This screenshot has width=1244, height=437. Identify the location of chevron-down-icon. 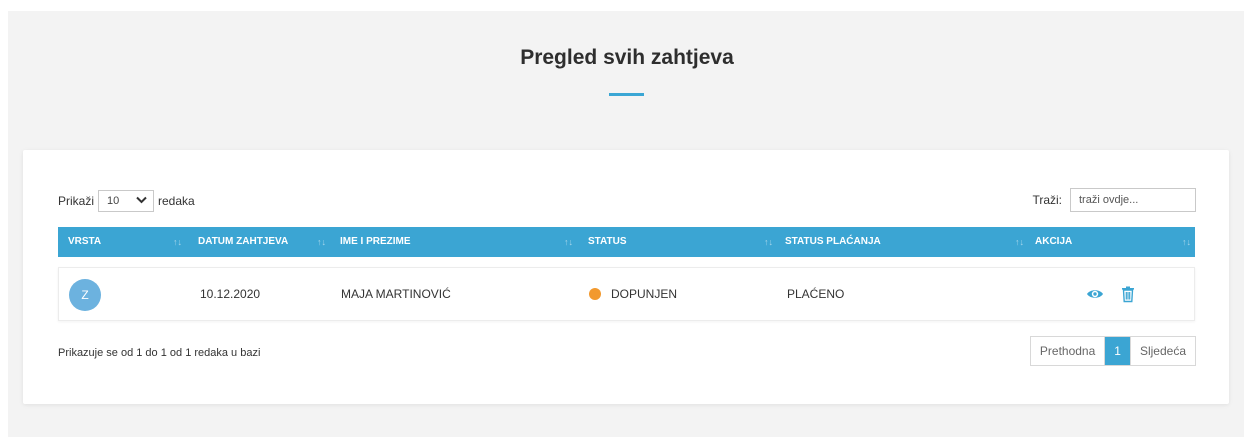
(141, 201).